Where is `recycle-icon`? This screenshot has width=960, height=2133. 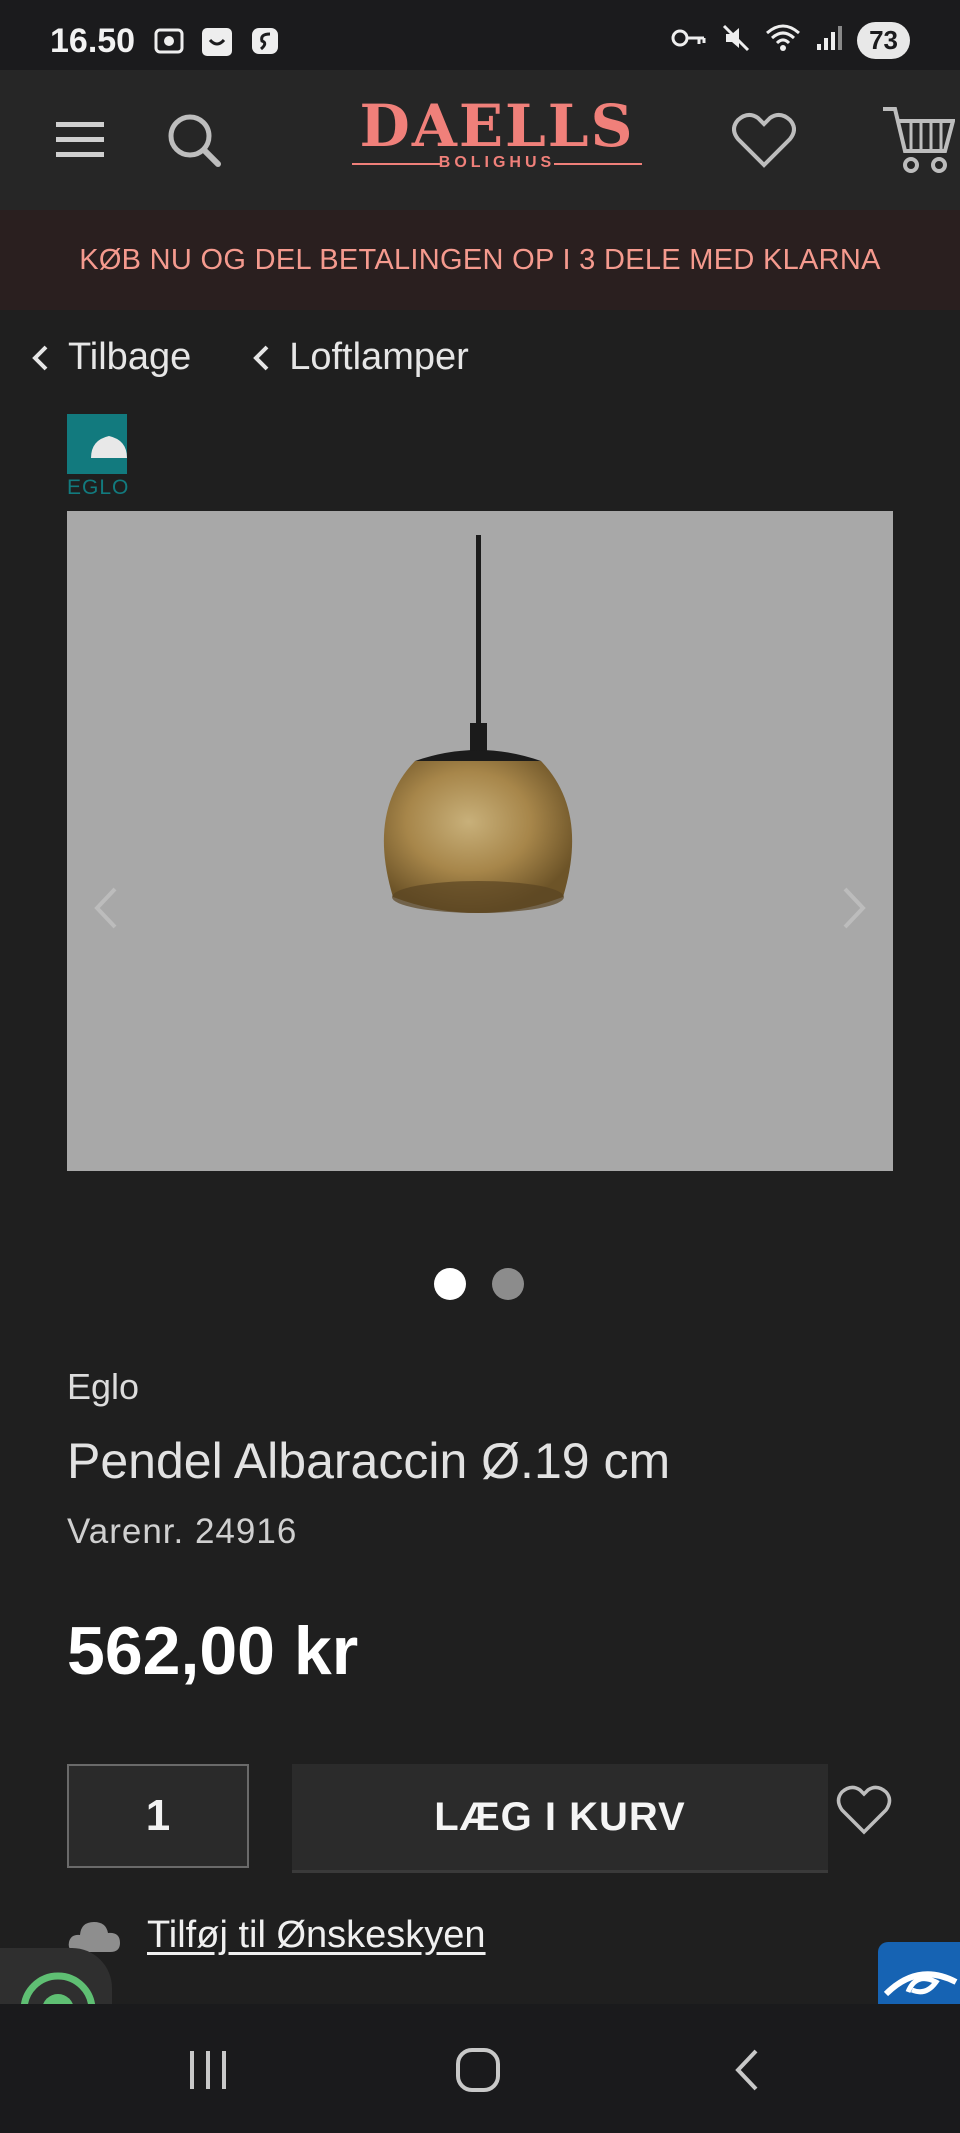 recycle-icon is located at coordinates (58, 1988).